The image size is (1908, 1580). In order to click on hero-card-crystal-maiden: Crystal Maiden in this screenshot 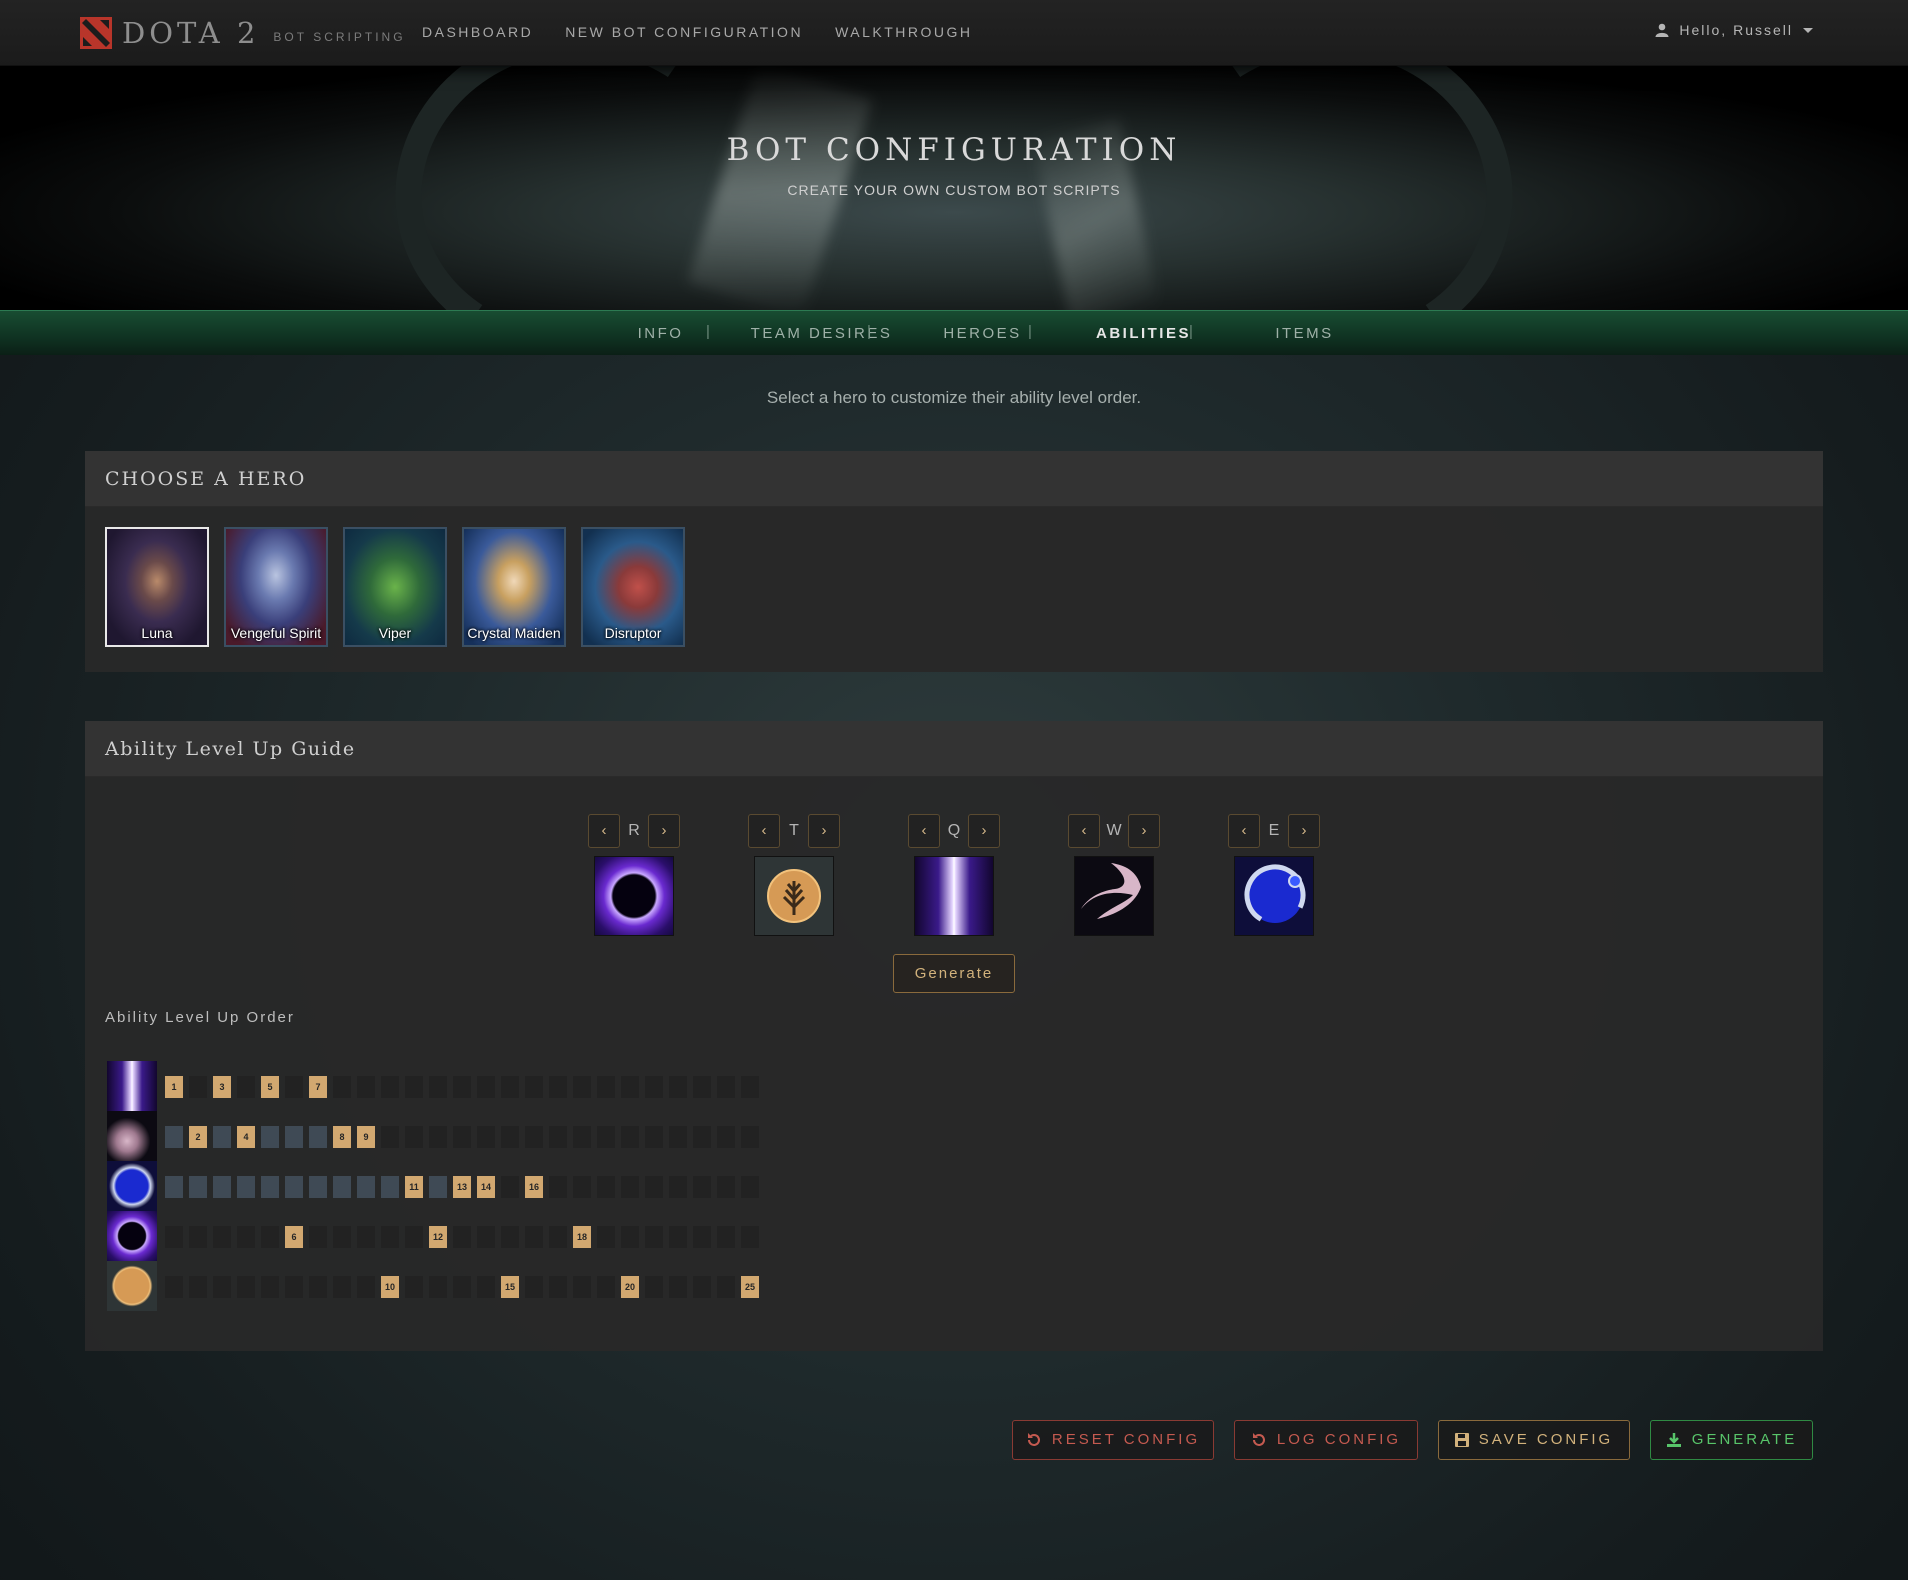, I will do `click(514, 587)`.